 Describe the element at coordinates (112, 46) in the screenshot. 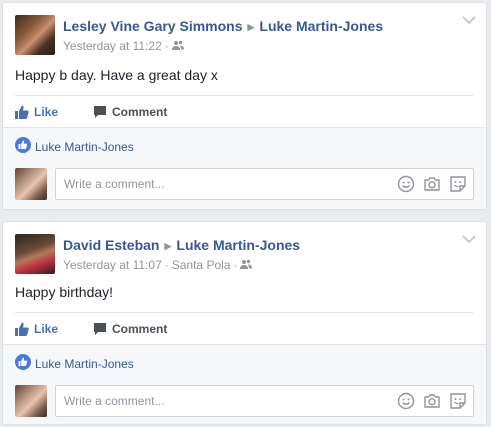

I see `post-timestamp-link: Yesterday at 11:22` at that location.